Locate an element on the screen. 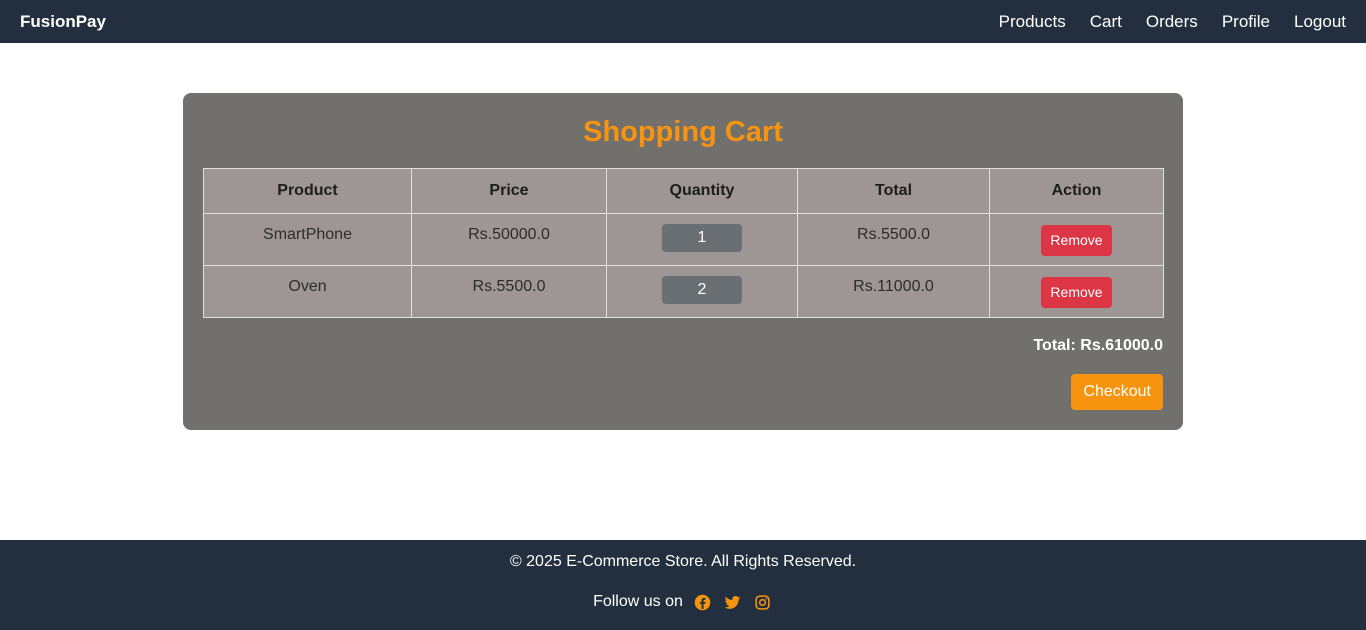 The image size is (1366, 630). quantity-cell: 2 is located at coordinates (702, 291).